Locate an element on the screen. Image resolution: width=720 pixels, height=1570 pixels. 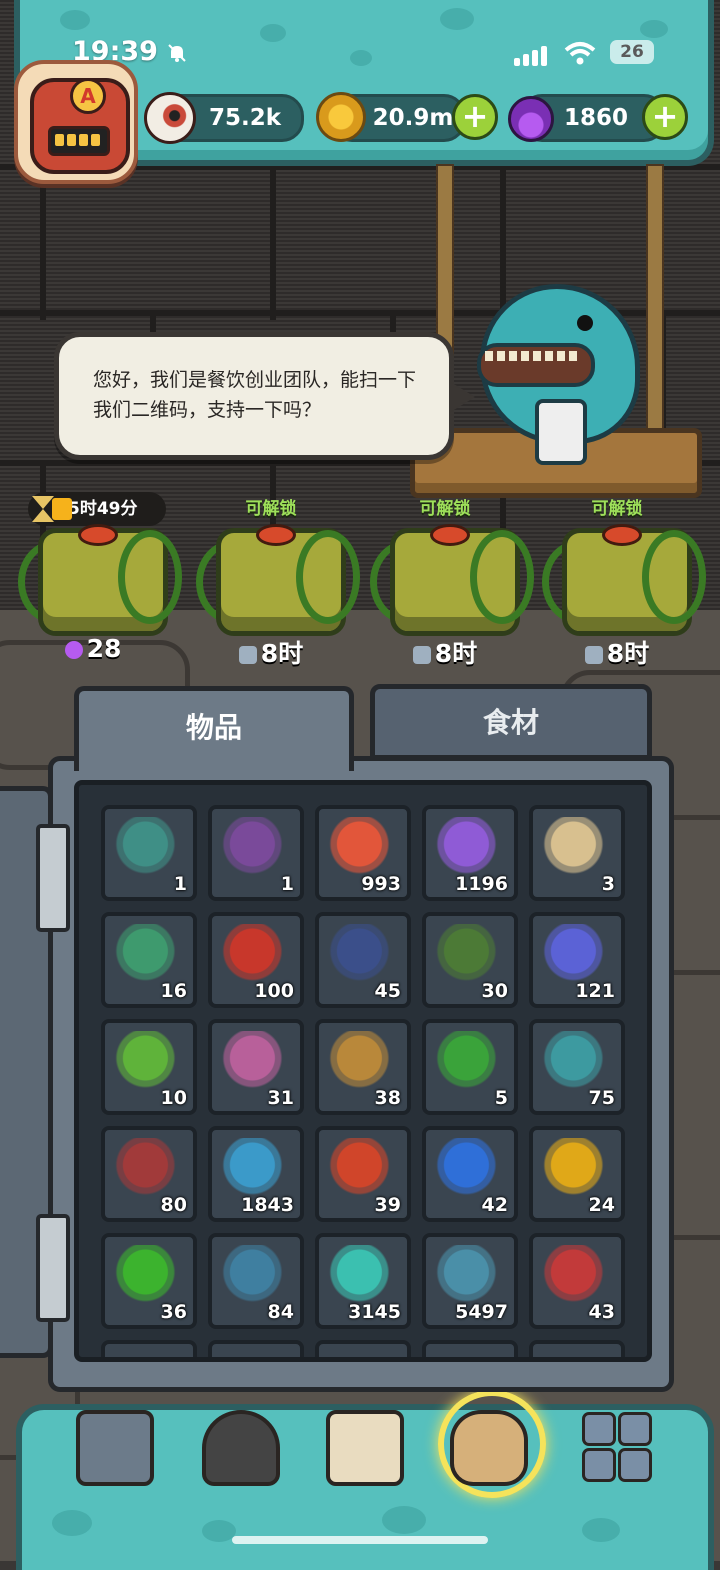
anglerfish-npc is located at coordinates (558, 374).